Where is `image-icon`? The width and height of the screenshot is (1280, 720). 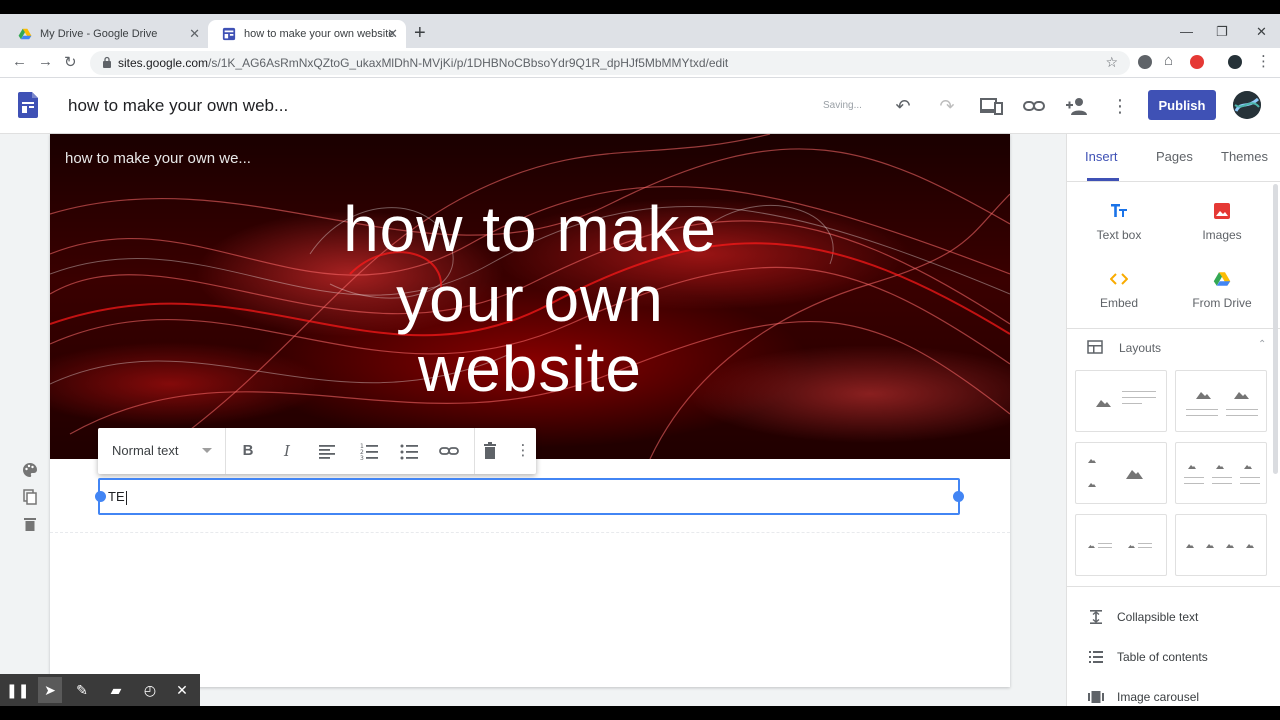 image-icon is located at coordinates (1222, 211).